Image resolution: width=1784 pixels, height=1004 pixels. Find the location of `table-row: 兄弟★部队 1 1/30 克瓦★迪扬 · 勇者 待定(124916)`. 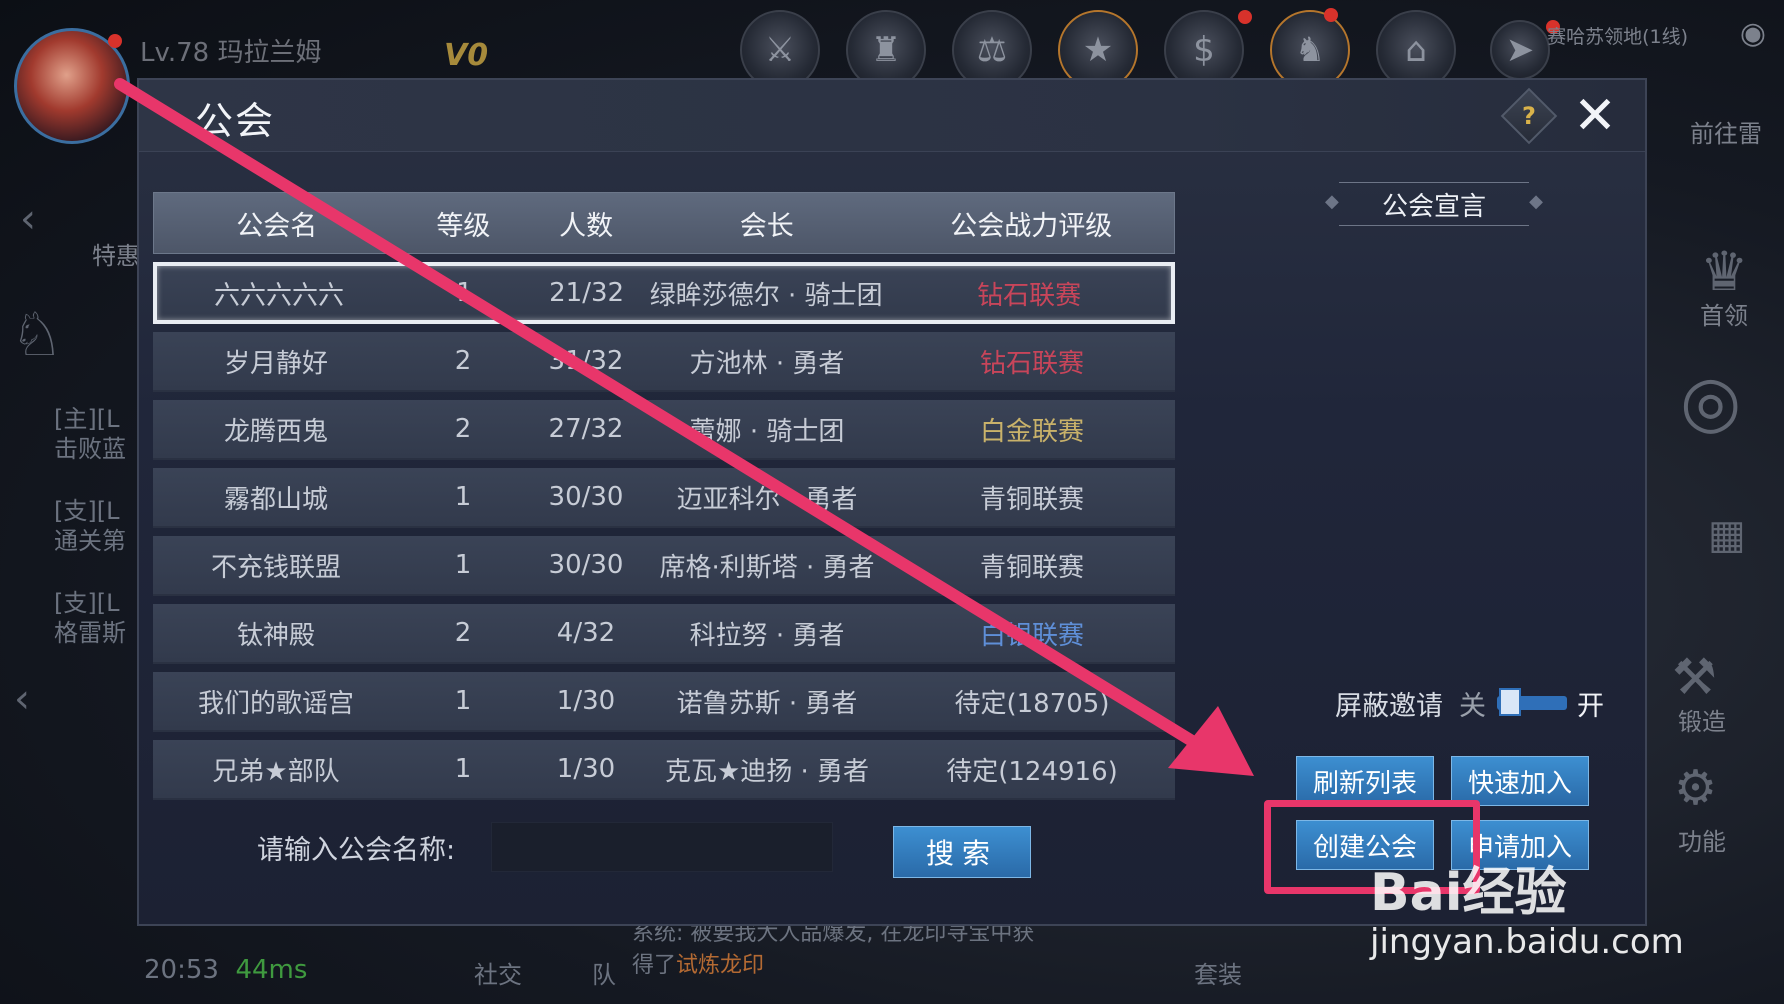

table-row: 兄弟★部队 1 1/30 克瓦★迪扬 · 勇者 待定(124916) is located at coordinates (664, 770).